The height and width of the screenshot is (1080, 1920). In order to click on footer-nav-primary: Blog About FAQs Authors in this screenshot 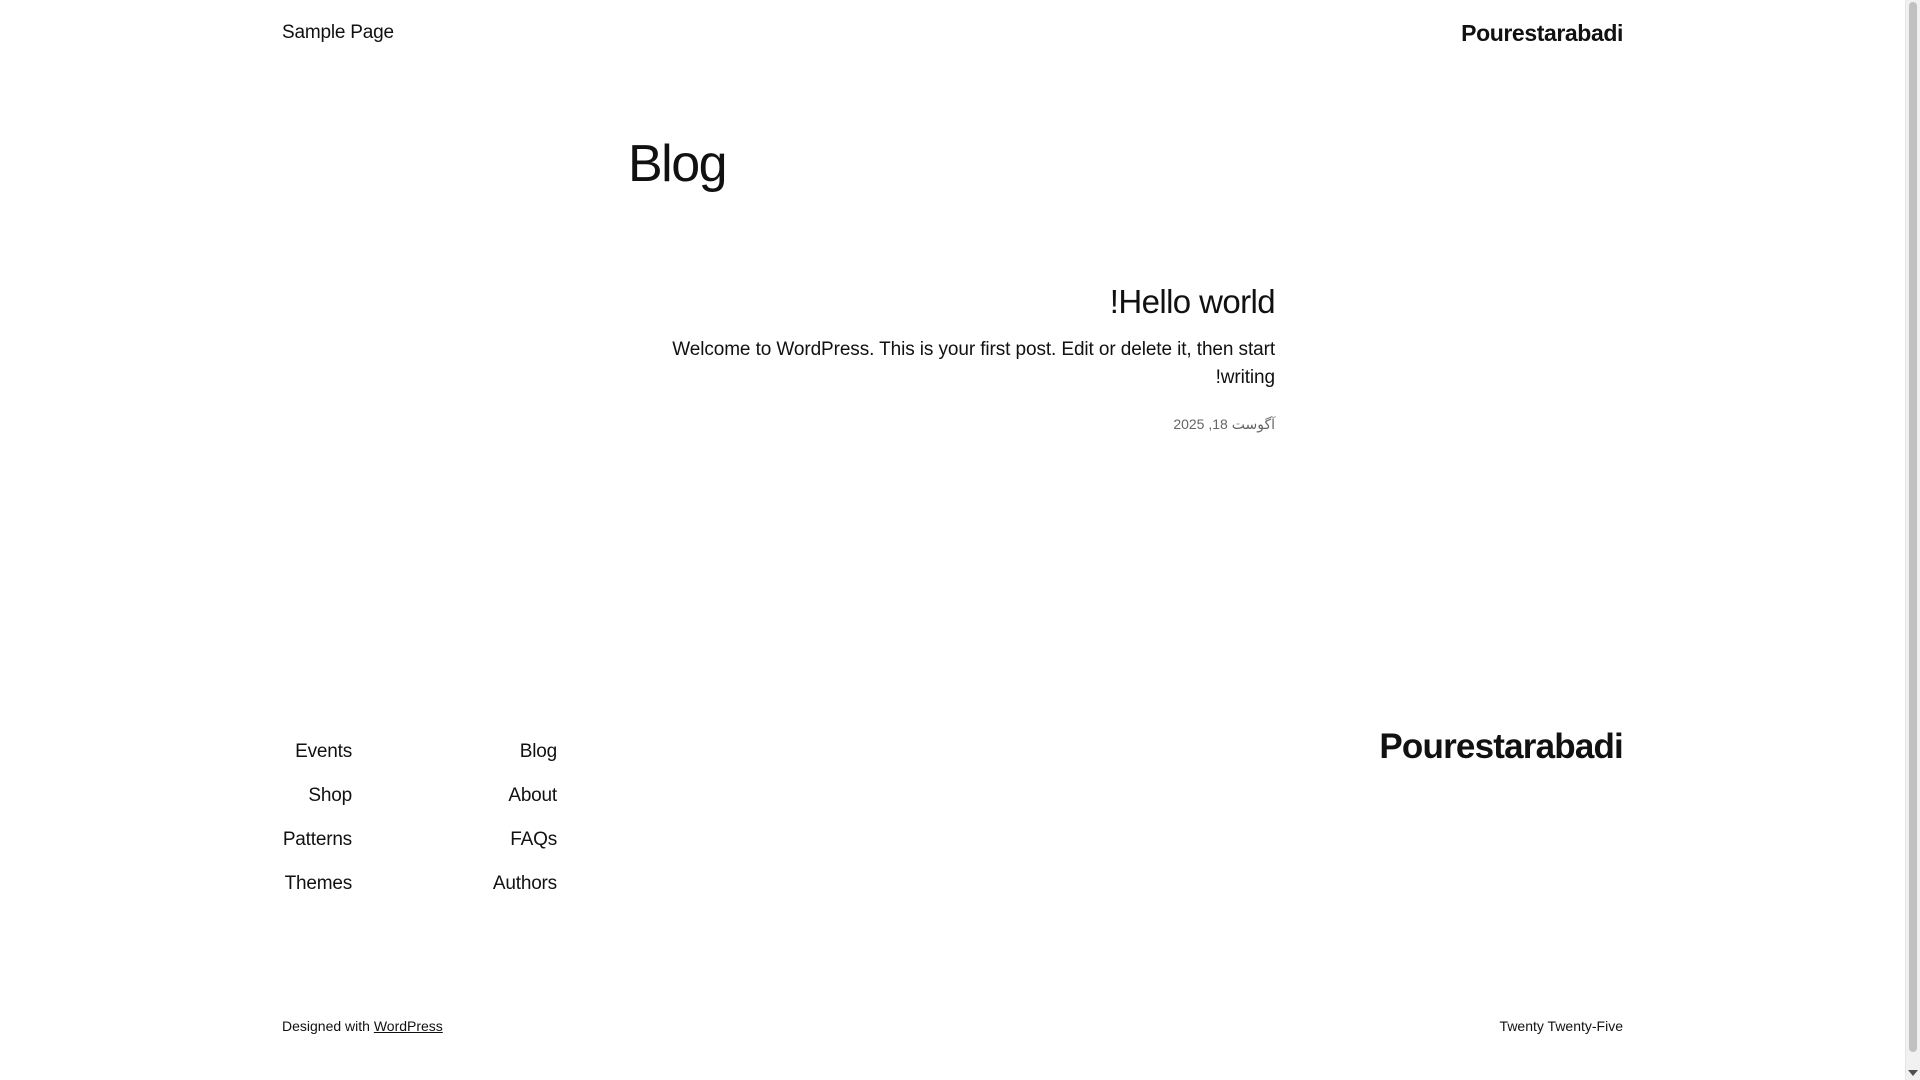, I will do `click(525, 818)`.